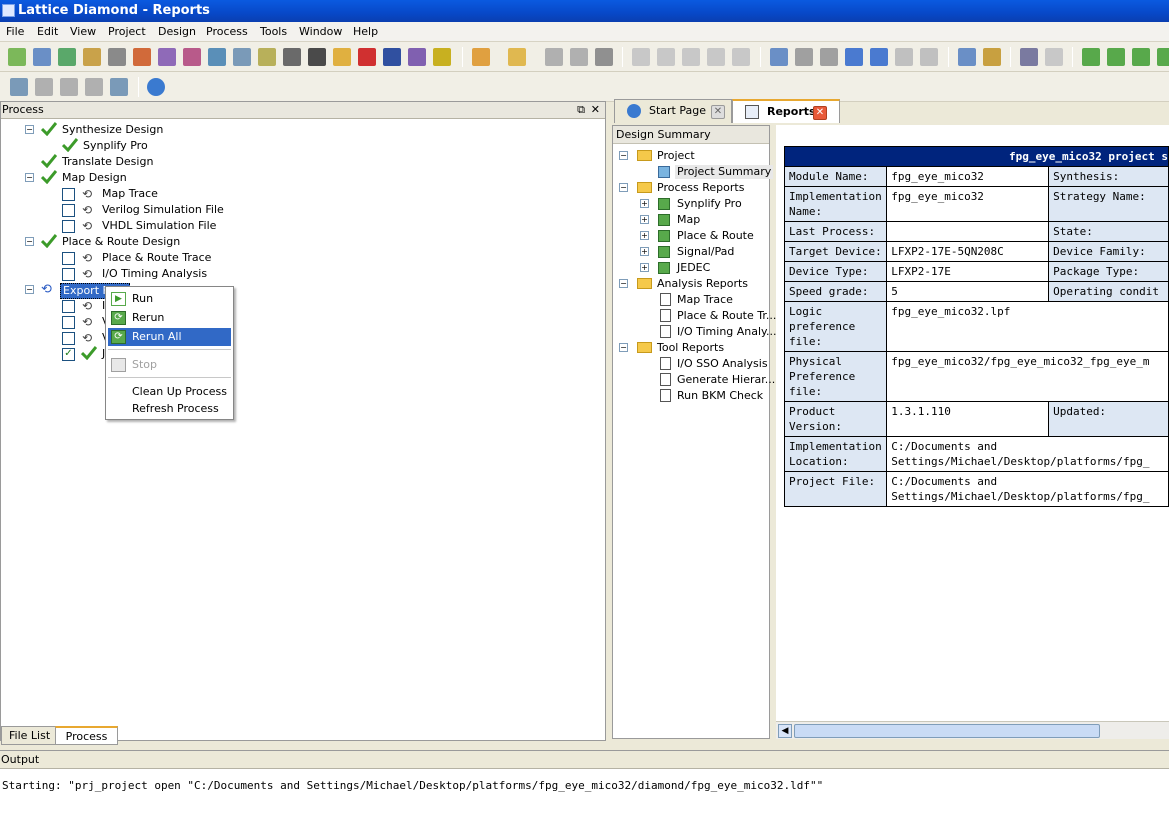  I want to click on paste-icon, so click(741, 57).